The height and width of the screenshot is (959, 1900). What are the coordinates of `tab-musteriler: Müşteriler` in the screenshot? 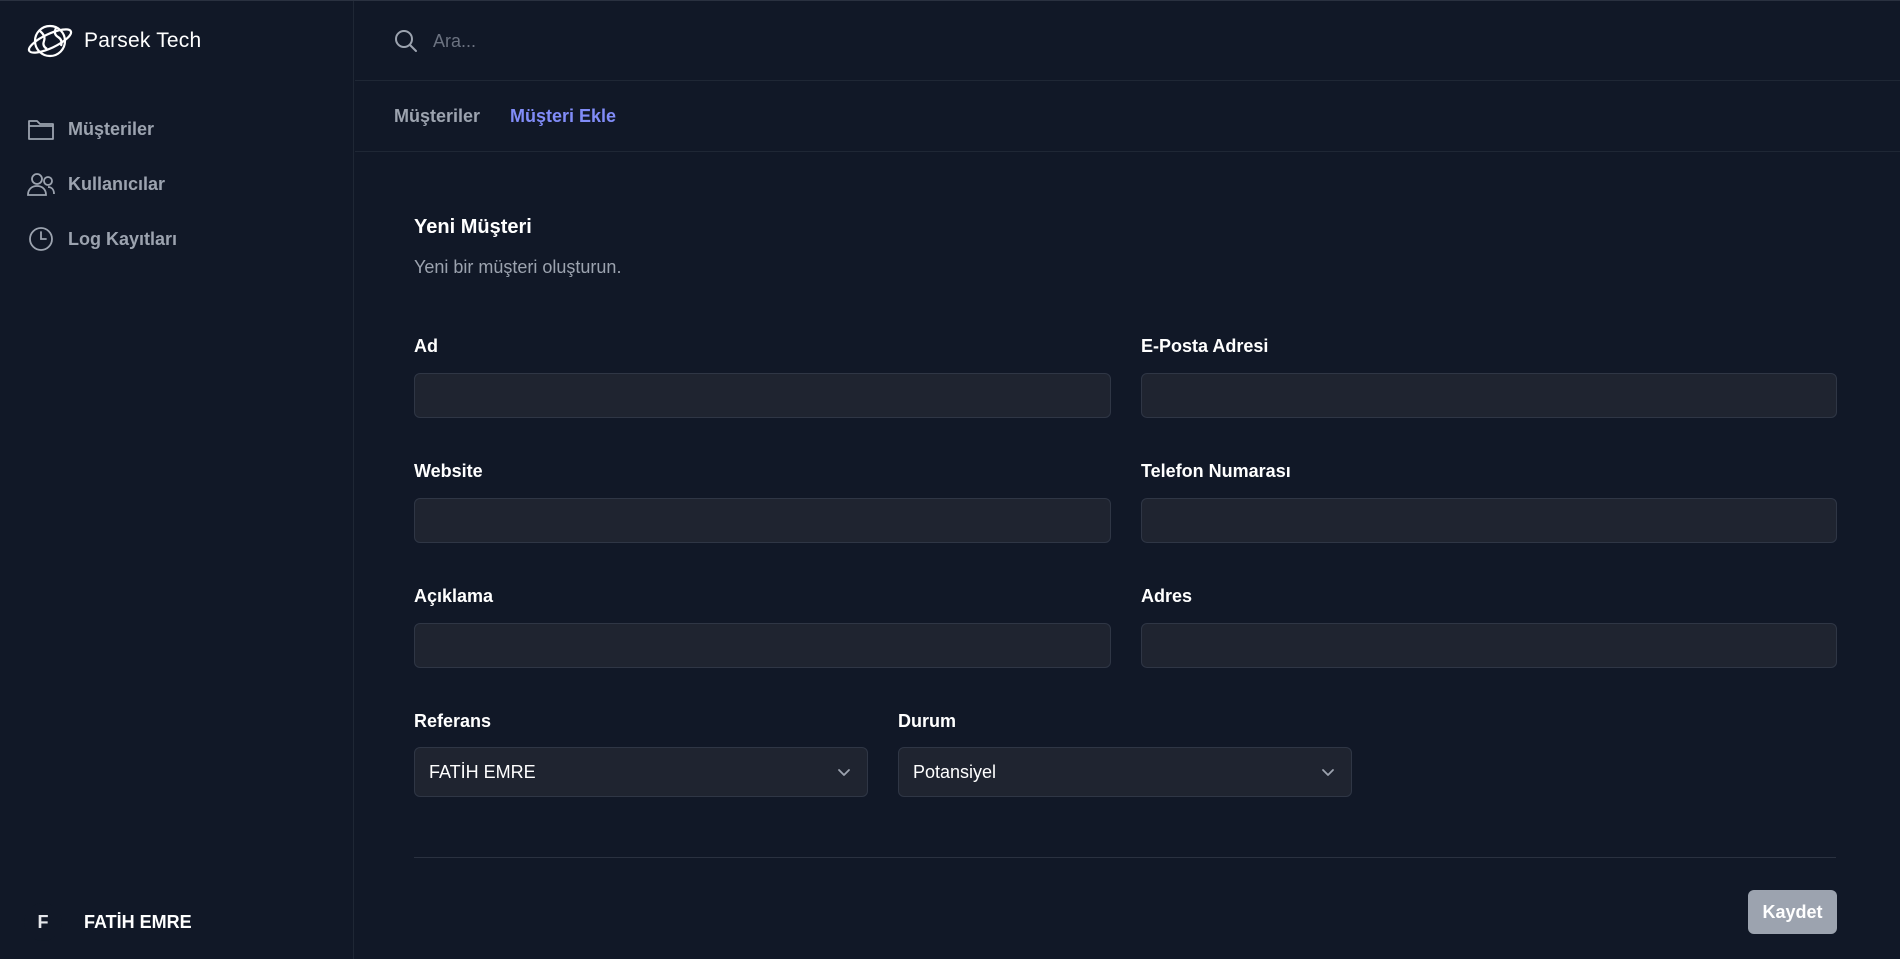 It's located at (437, 116).